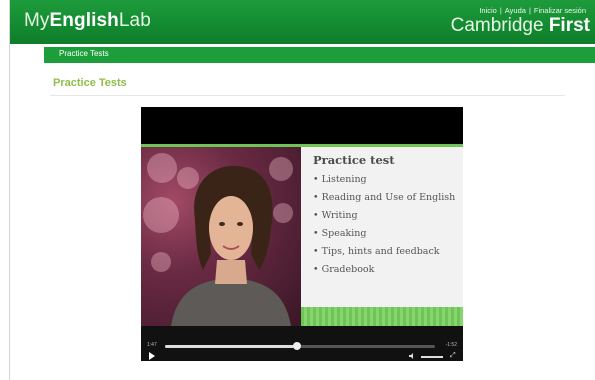 Image resolution: width=595 pixels, height=380 pixels. Describe the element at coordinates (412, 356) in the screenshot. I see `volume-icon` at that location.